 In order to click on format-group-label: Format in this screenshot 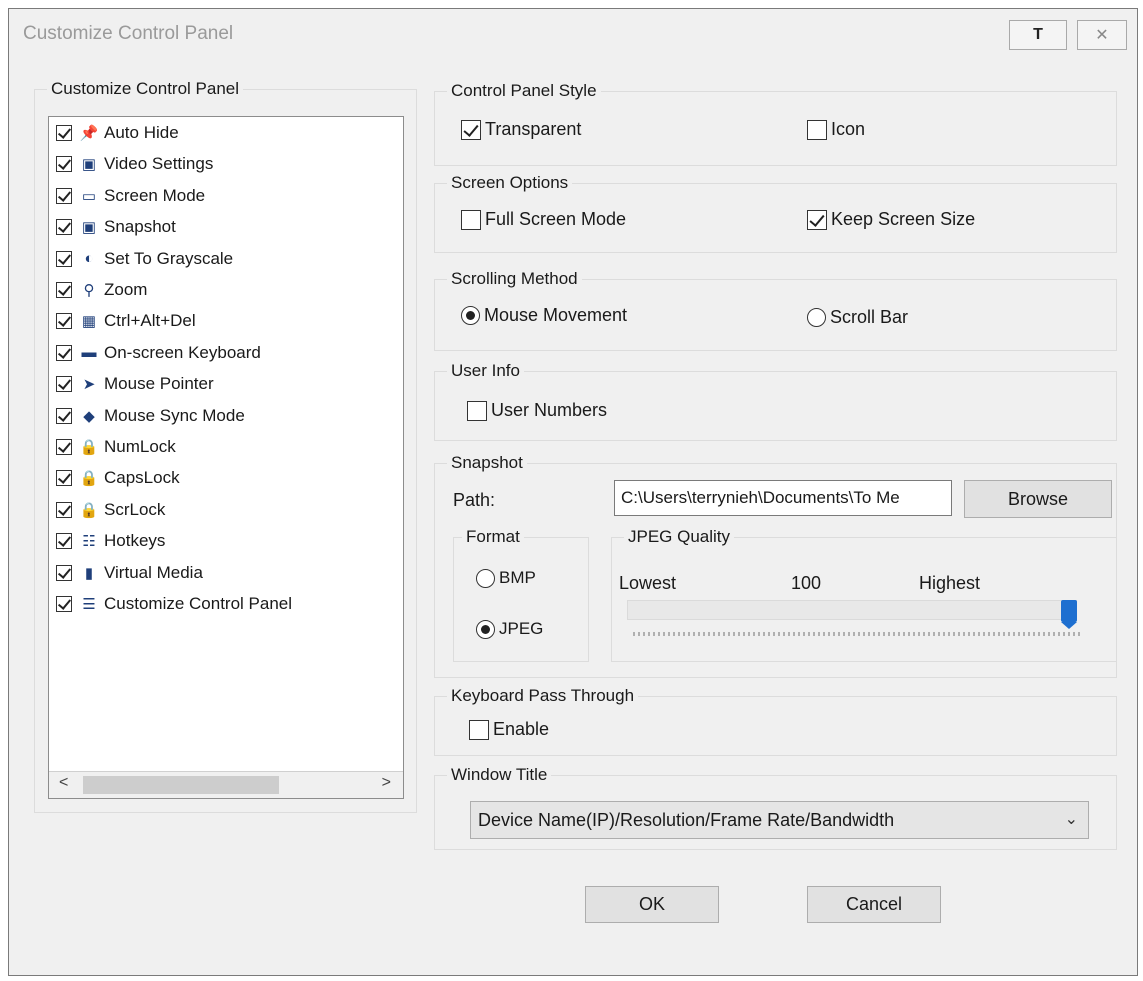, I will do `click(493, 537)`.